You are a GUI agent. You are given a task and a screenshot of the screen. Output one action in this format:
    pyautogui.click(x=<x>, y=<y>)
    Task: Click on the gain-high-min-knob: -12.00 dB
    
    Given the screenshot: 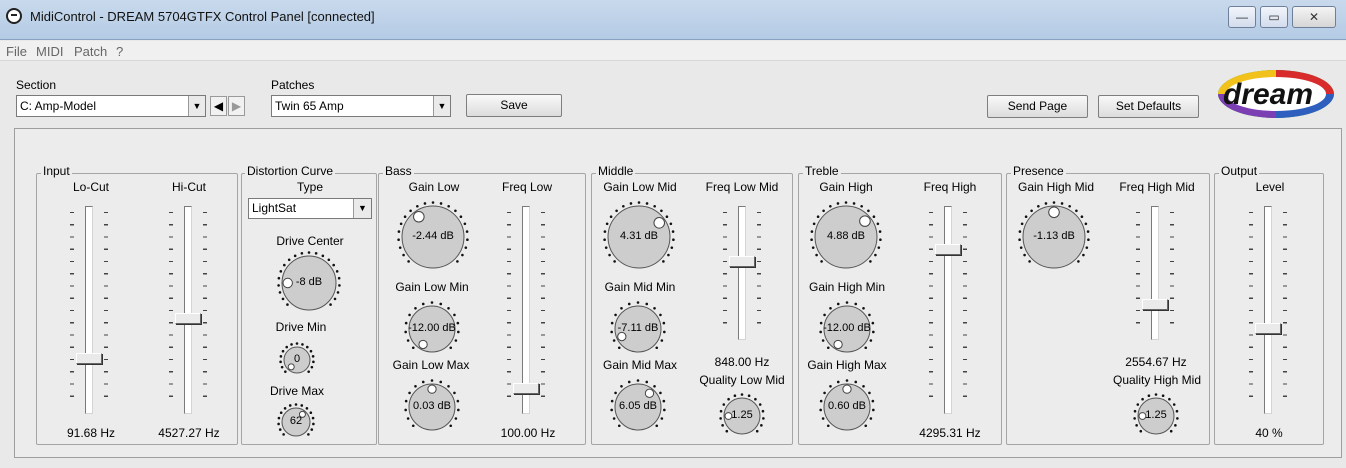 What is the action you would take?
    pyautogui.click(x=847, y=329)
    